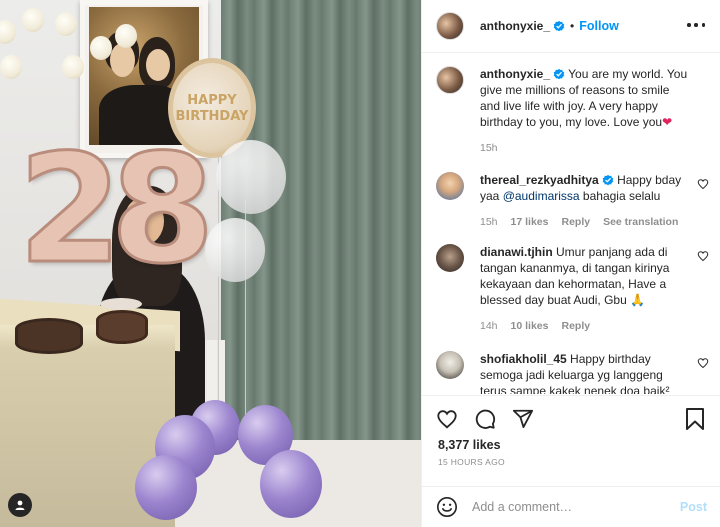 The width and height of the screenshot is (720, 527). Describe the element at coordinates (640, 222) in the screenshot. I see `see-translation-button: See translation` at that location.